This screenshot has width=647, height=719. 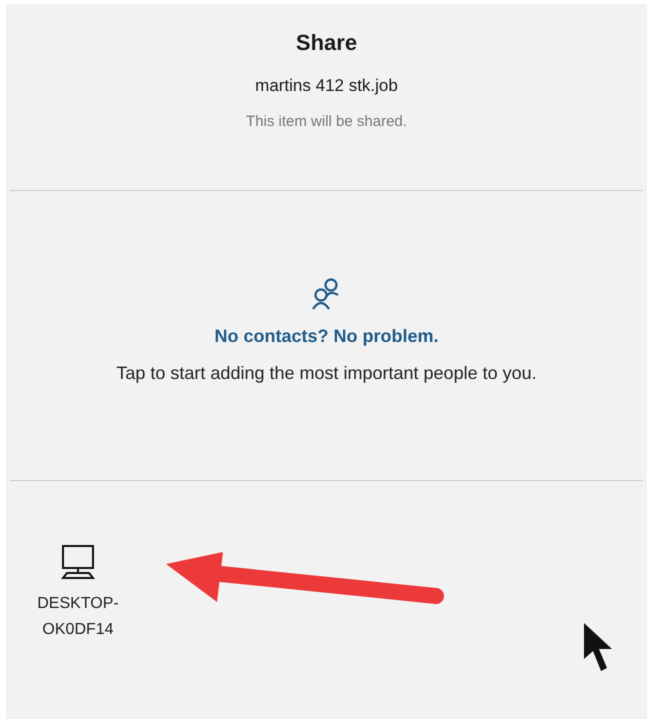 What do you see at coordinates (78, 594) in the screenshot?
I see `device-tile: DESKTOP-OK0DF14` at bounding box center [78, 594].